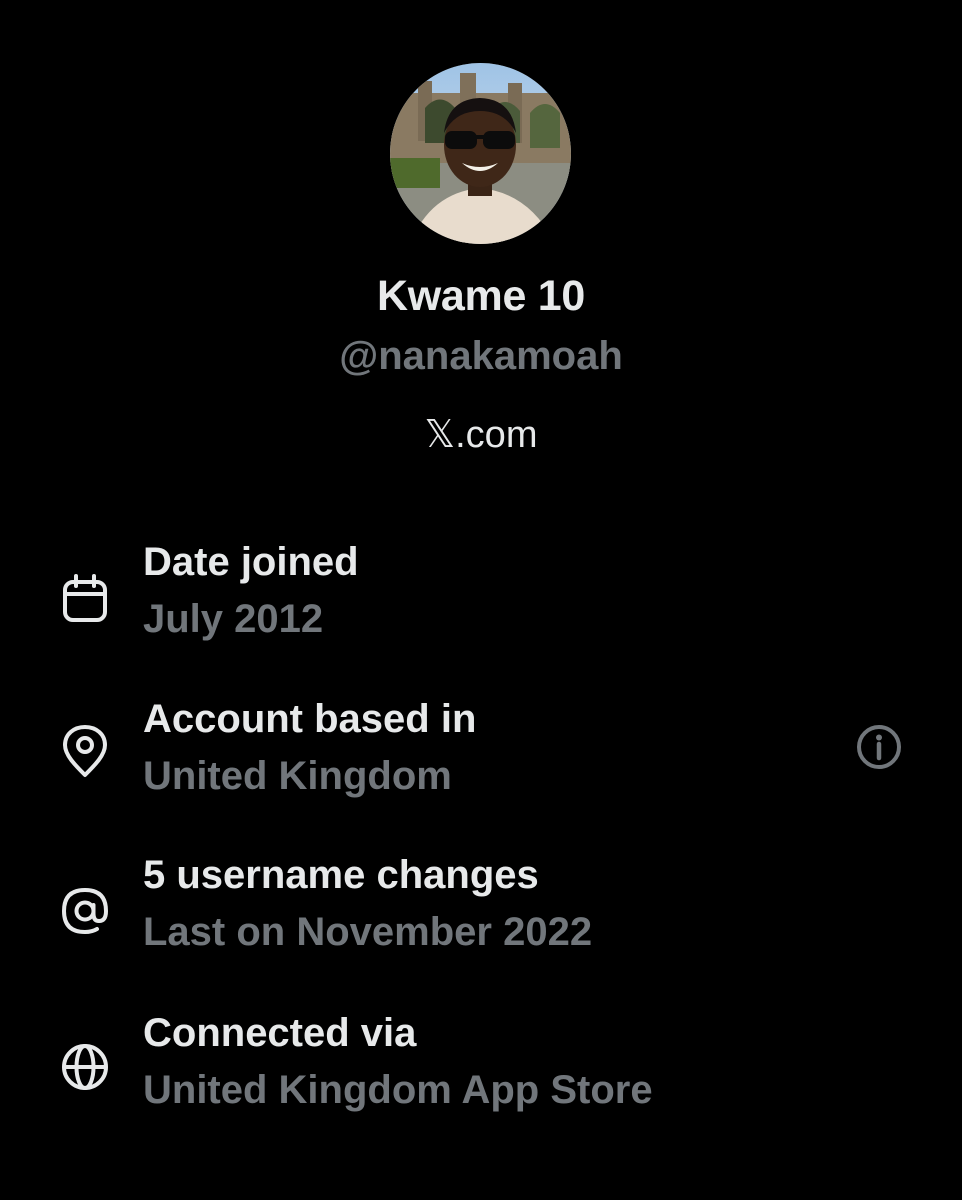 The width and height of the screenshot is (962, 1200). I want to click on avatar-photo, so click(480, 153).